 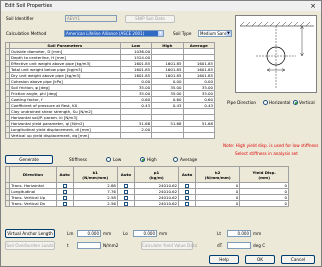 What do you see at coordinates (224, 259) in the screenshot?
I see `help-button: Help` at bounding box center [224, 259].